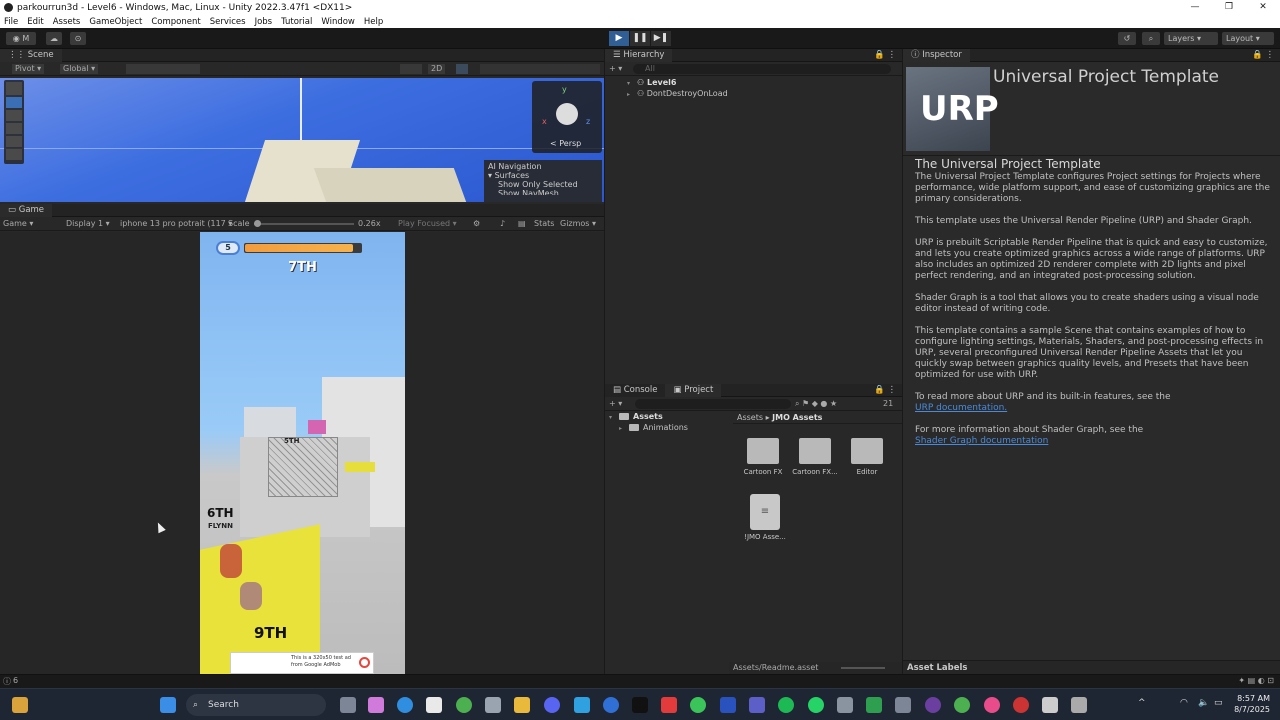 Image resolution: width=1280 pixels, height=720 pixels. What do you see at coordinates (757, 705) in the screenshot?
I see `teams-icon` at bounding box center [757, 705].